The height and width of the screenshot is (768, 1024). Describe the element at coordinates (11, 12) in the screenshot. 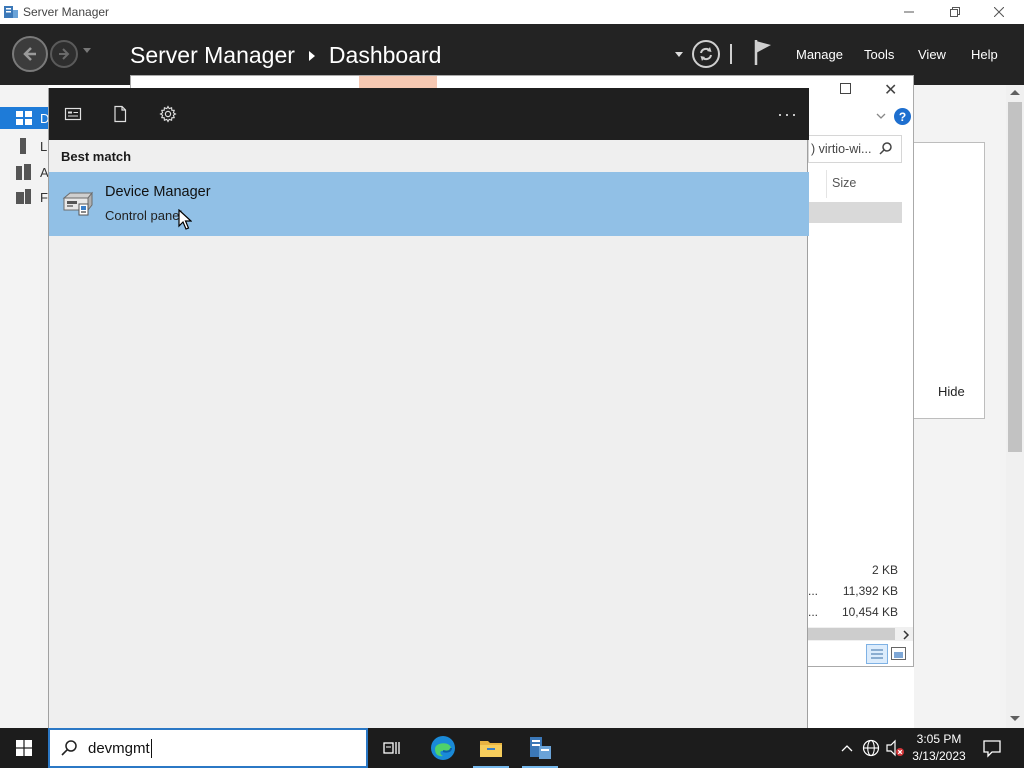

I see `server-manager-app-icon` at that location.